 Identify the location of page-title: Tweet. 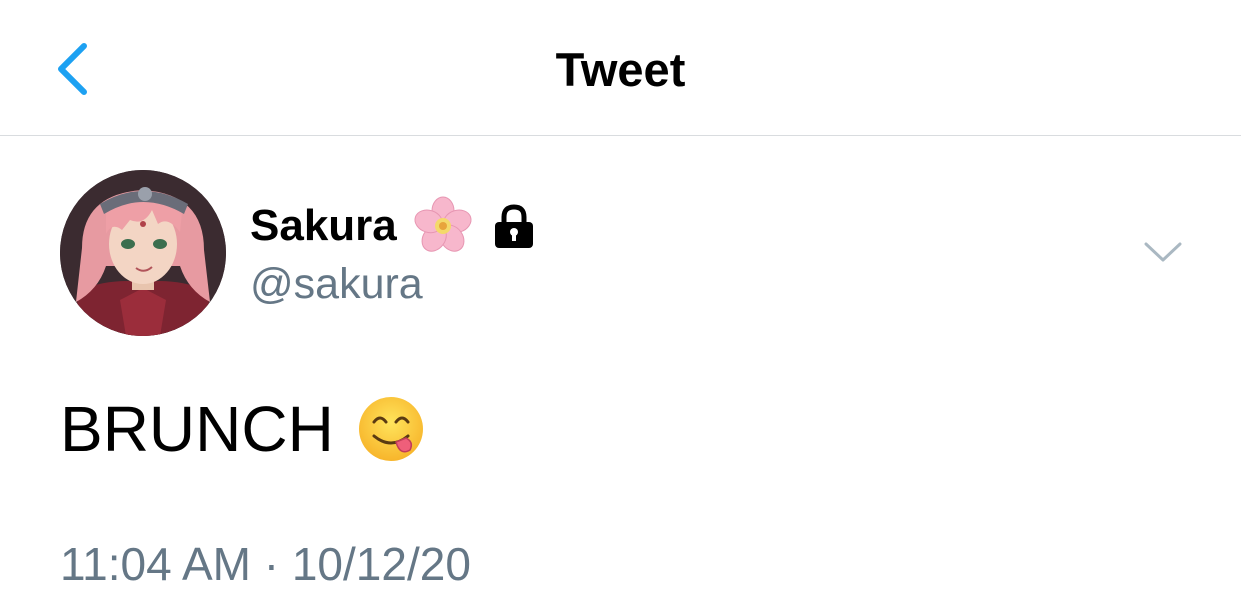
(620, 69).